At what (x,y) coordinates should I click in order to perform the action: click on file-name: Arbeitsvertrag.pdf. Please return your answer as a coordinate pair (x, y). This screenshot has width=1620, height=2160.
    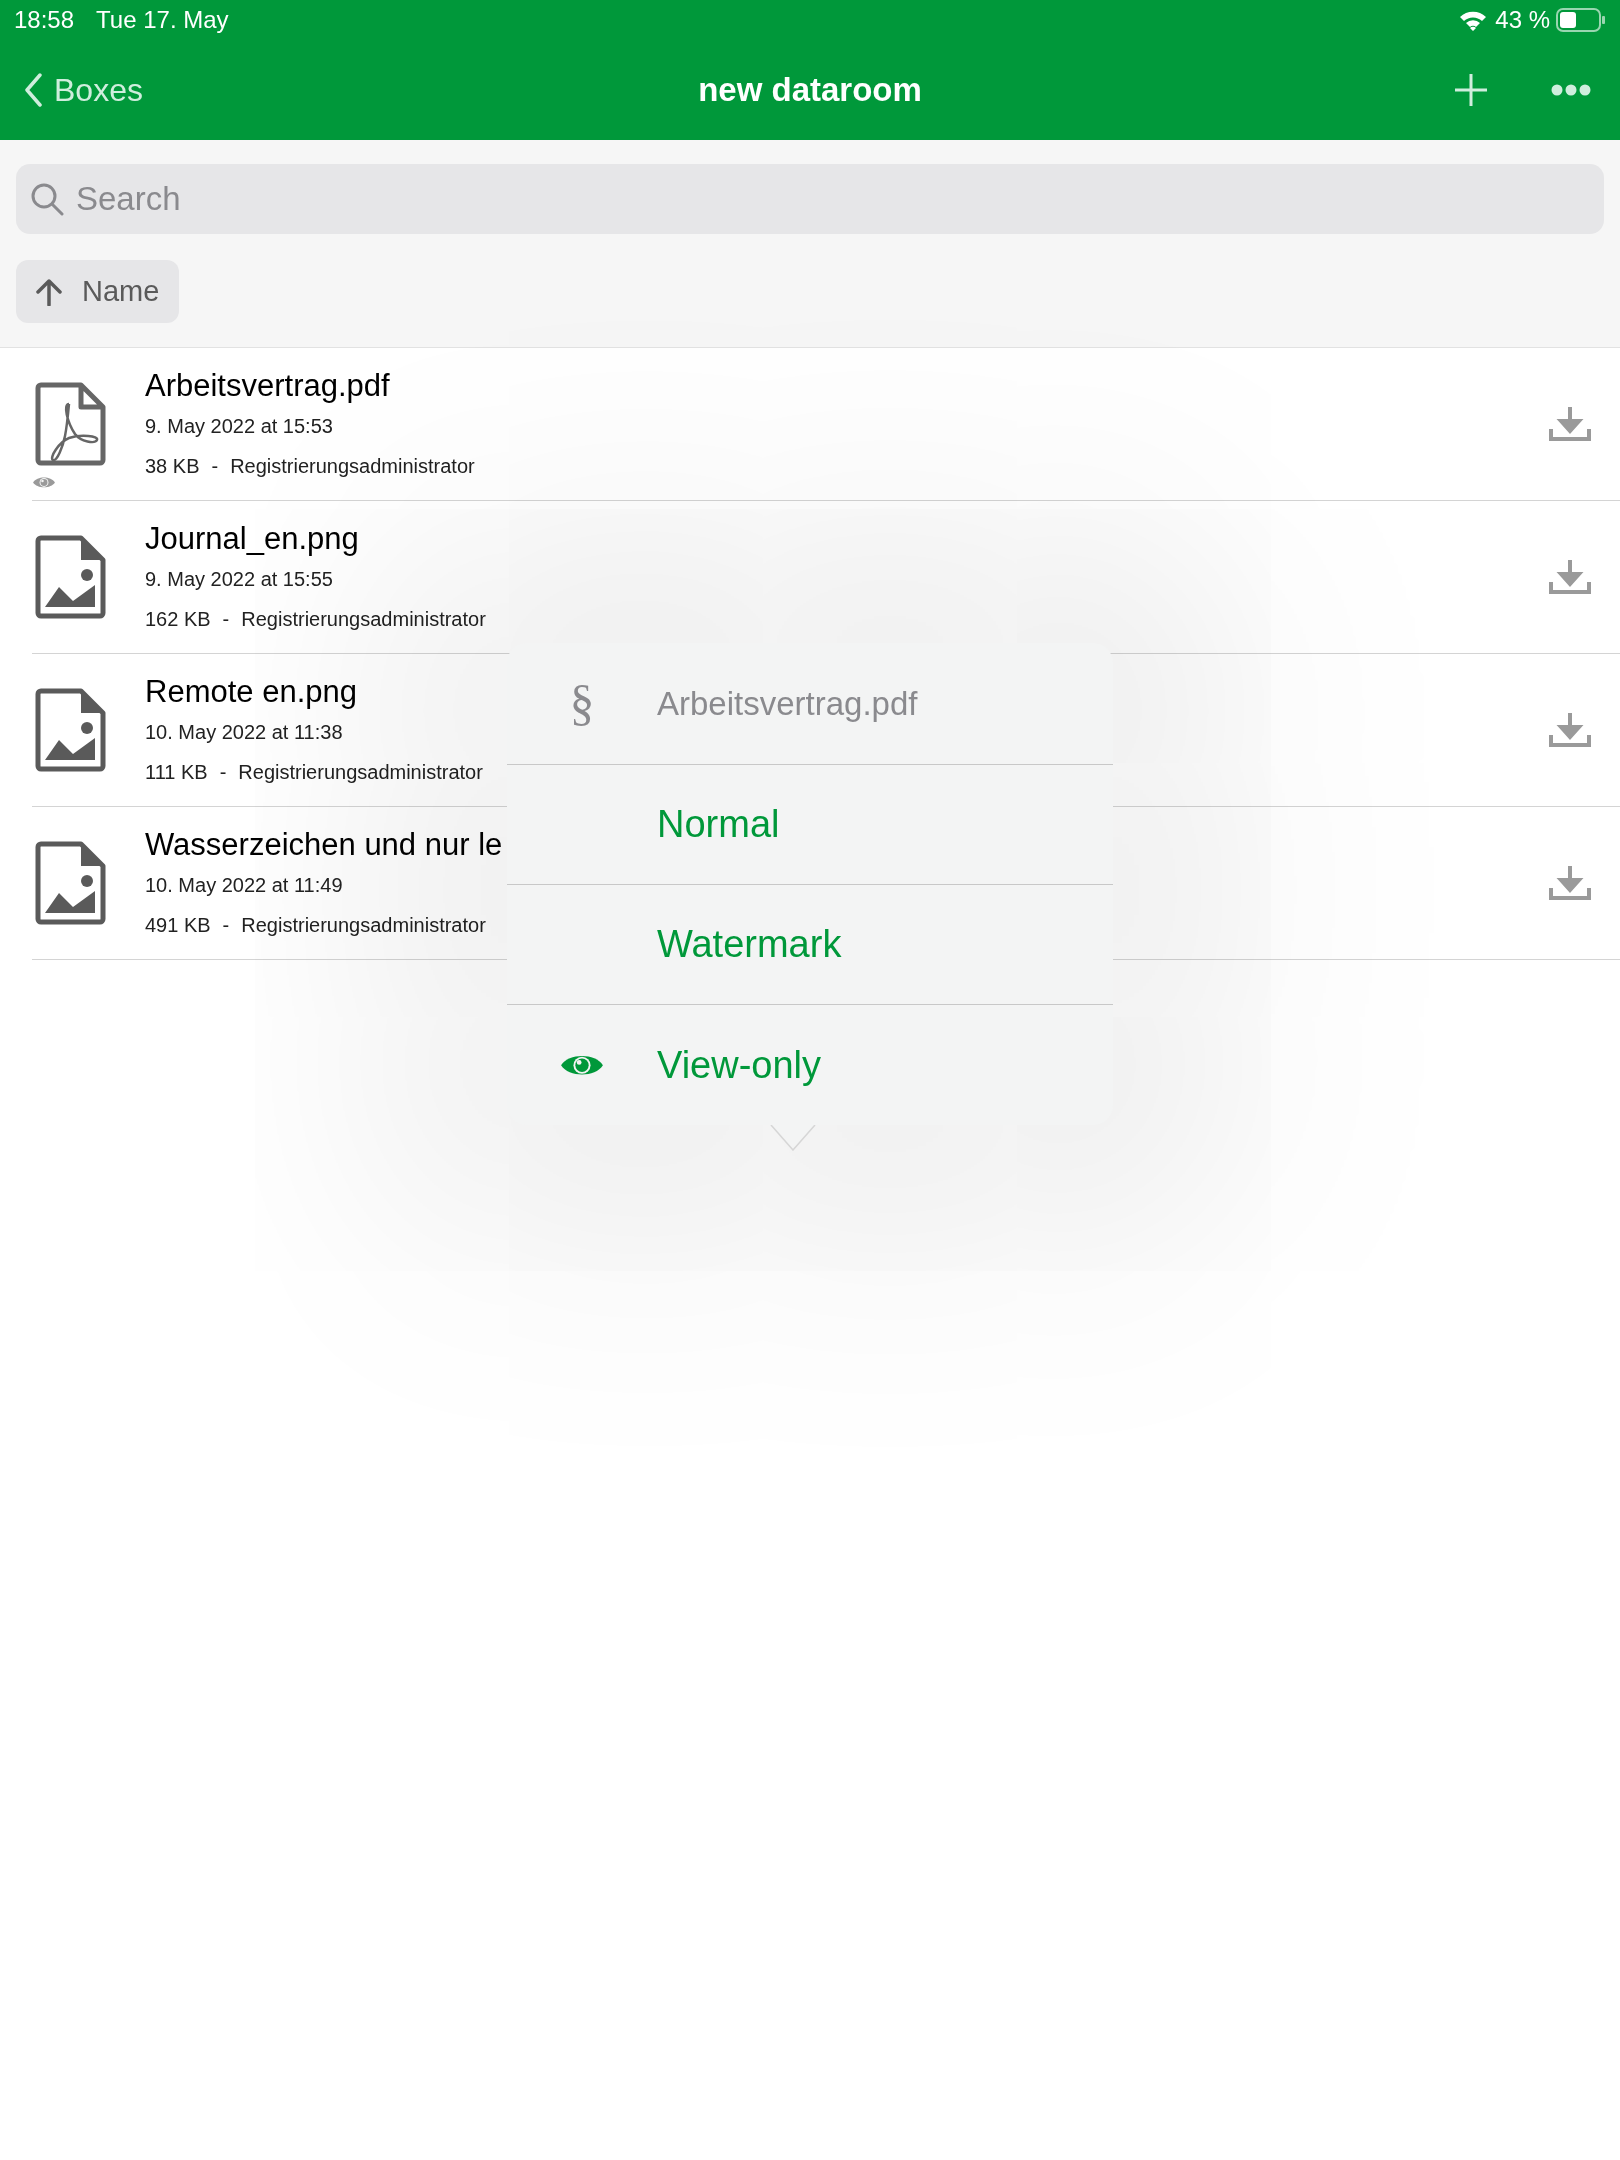
    Looking at the image, I should click on (267, 386).